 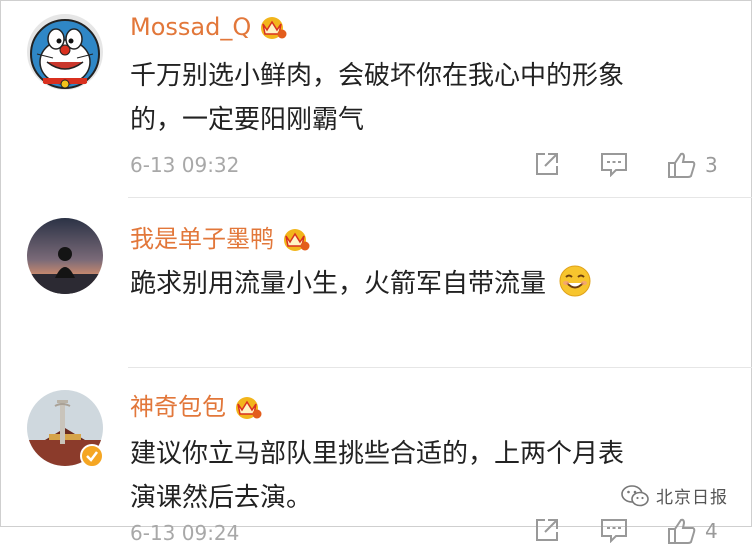 I want to click on share-button, so click(x=547, y=164).